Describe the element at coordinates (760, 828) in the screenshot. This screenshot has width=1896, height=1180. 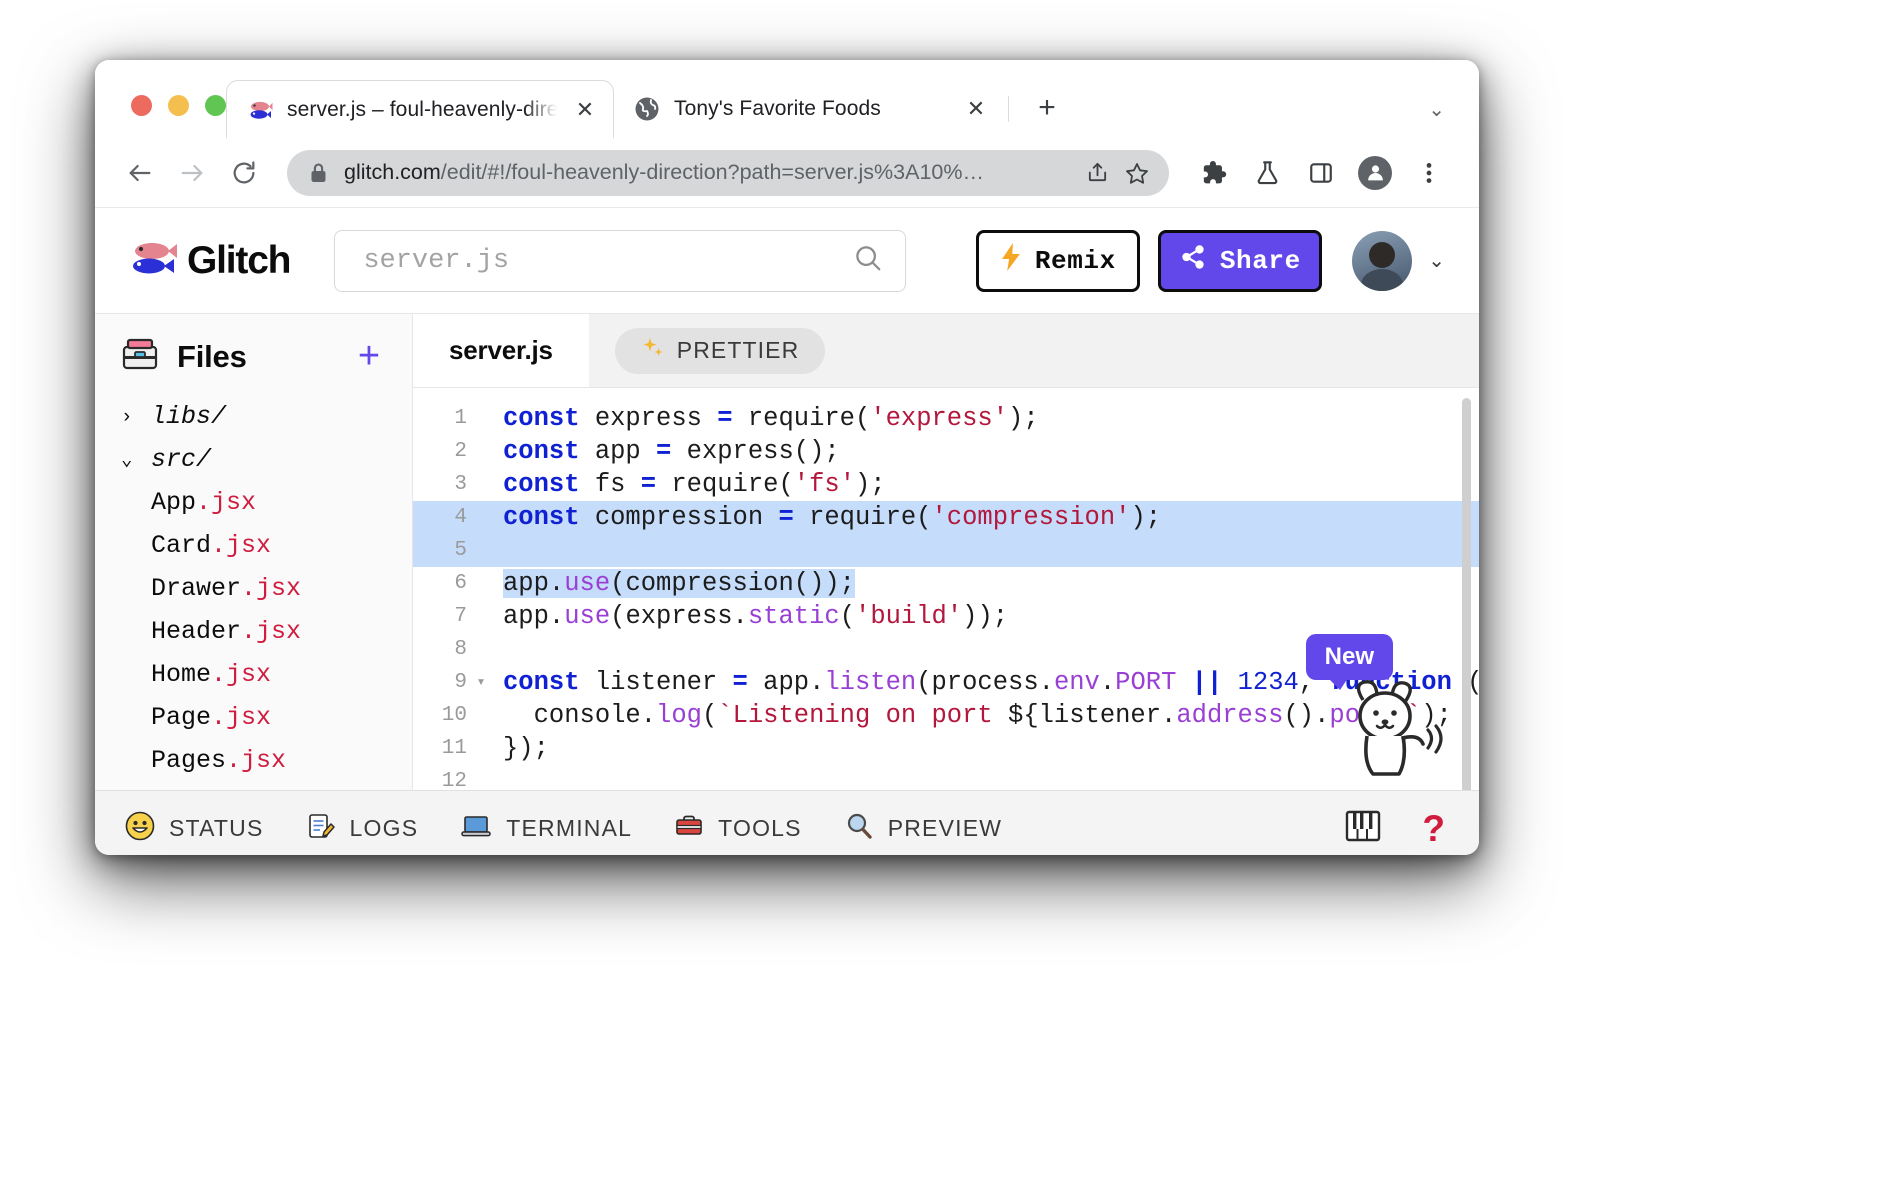
I see `tools-label: TOOLS` at that location.